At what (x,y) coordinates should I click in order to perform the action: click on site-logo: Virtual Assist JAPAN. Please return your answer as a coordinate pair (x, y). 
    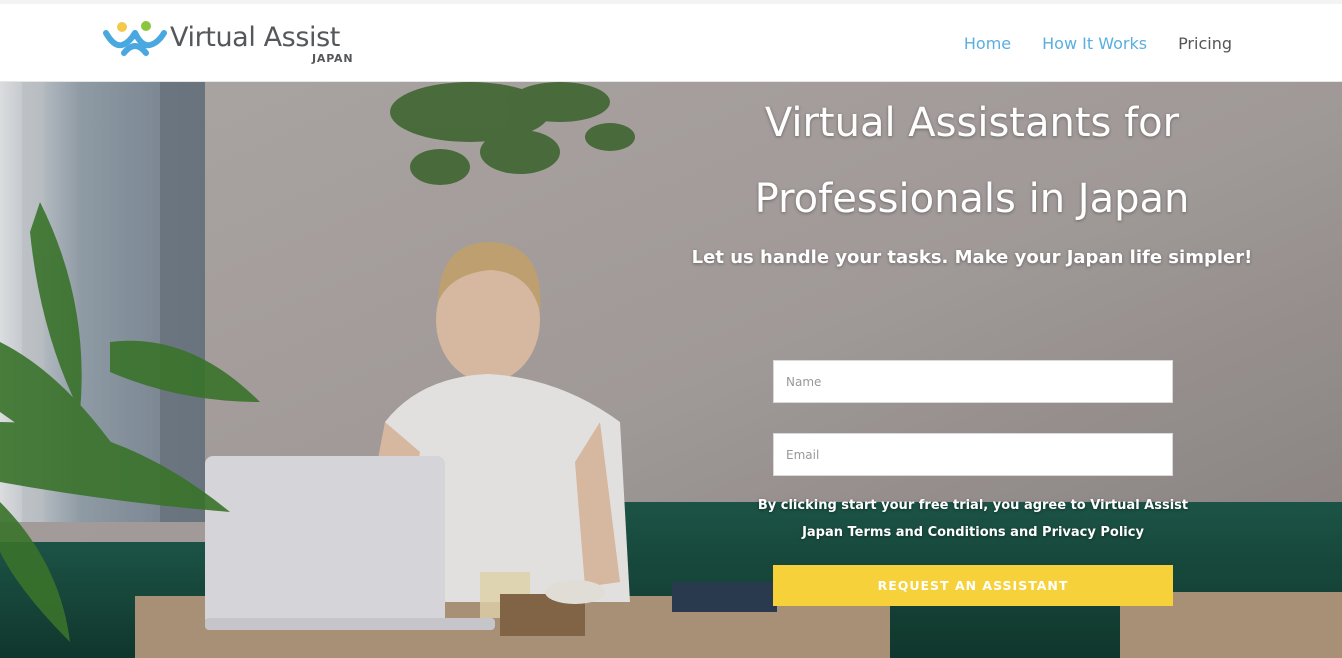
    Looking at the image, I should click on (232, 43).